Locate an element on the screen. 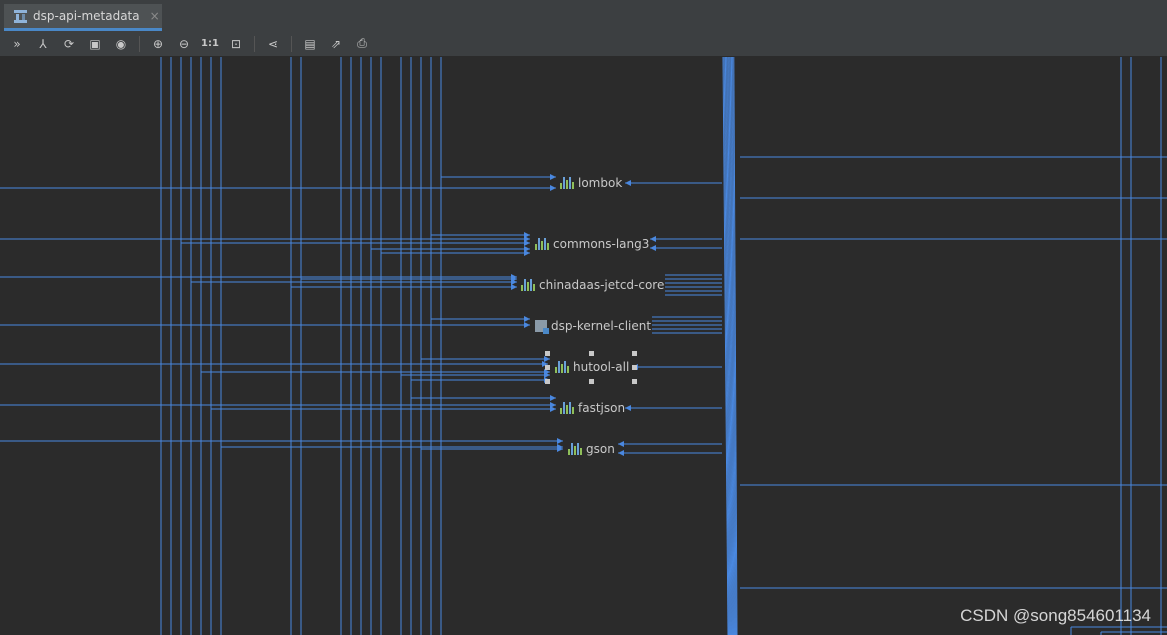 The image size is (1167, 635). node-hutool-all: hutool-all is located at coordinates (592, 367).